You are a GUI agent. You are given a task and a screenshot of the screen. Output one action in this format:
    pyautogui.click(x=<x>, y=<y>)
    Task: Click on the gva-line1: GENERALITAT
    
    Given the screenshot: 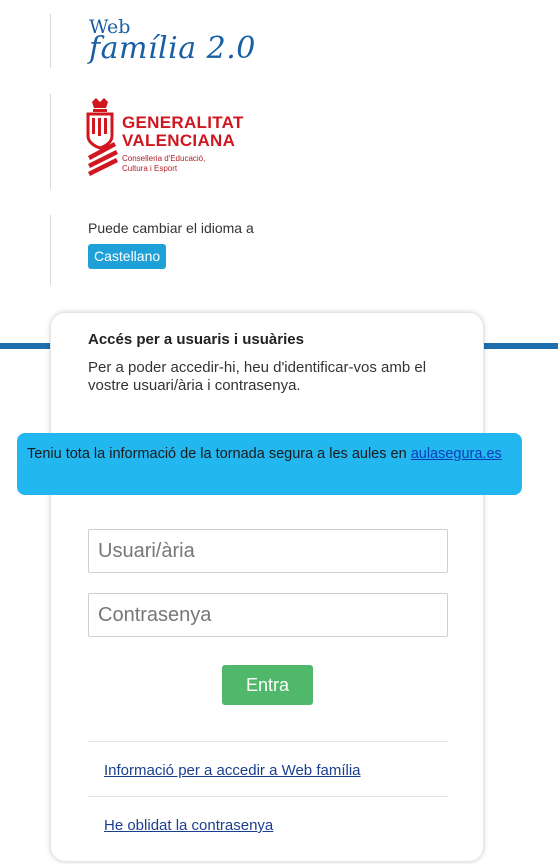 What is the action you would take?
    pyautogui.click(x=183, y=122)
    